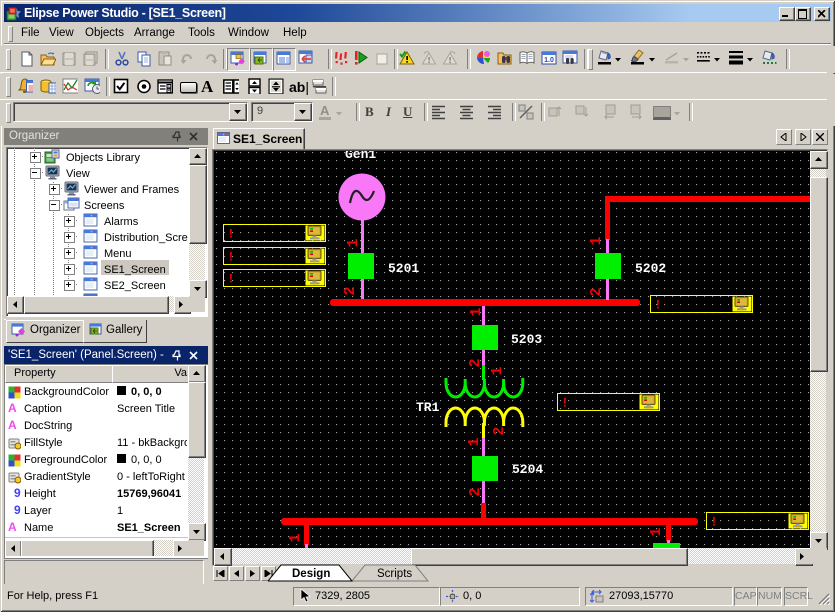 Image resolution: width=835 pixels, height=612 pixels. What do you see at coordinates (394, 574) in the screenshot?
I see `svg-text: Scripts` at bounding box center [394, 574].